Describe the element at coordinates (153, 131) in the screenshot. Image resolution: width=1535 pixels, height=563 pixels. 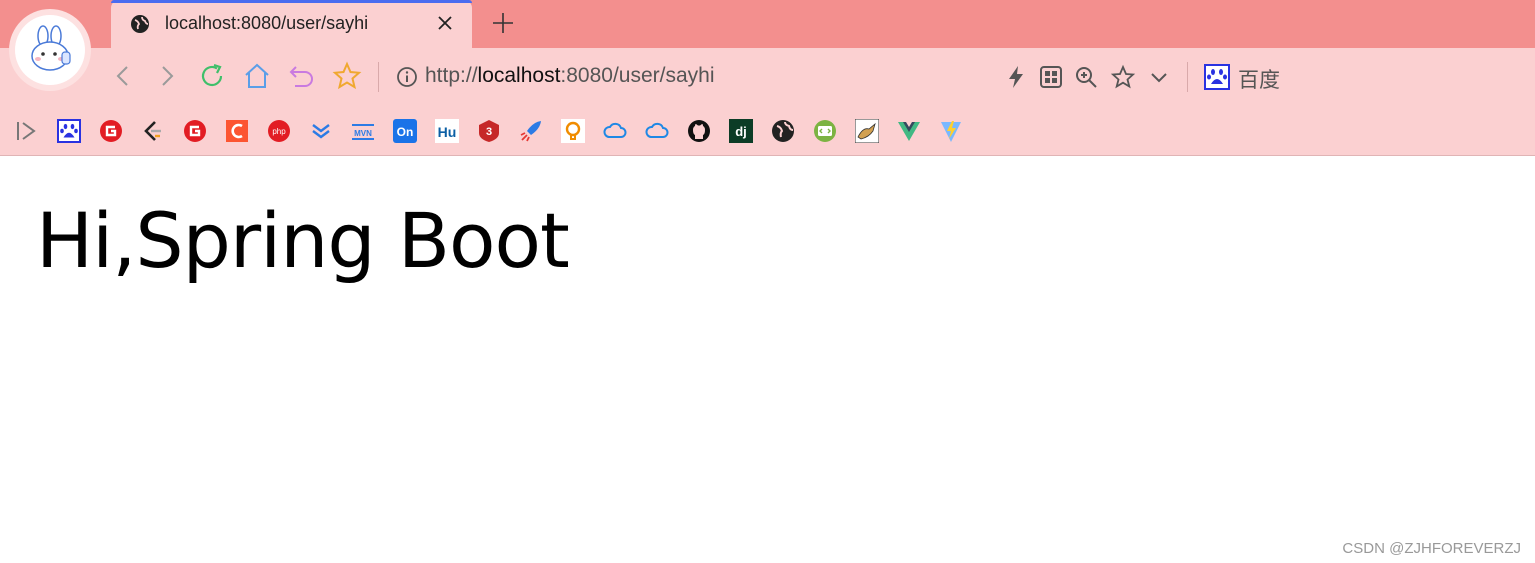
I see `leetcode-icon` at that location.